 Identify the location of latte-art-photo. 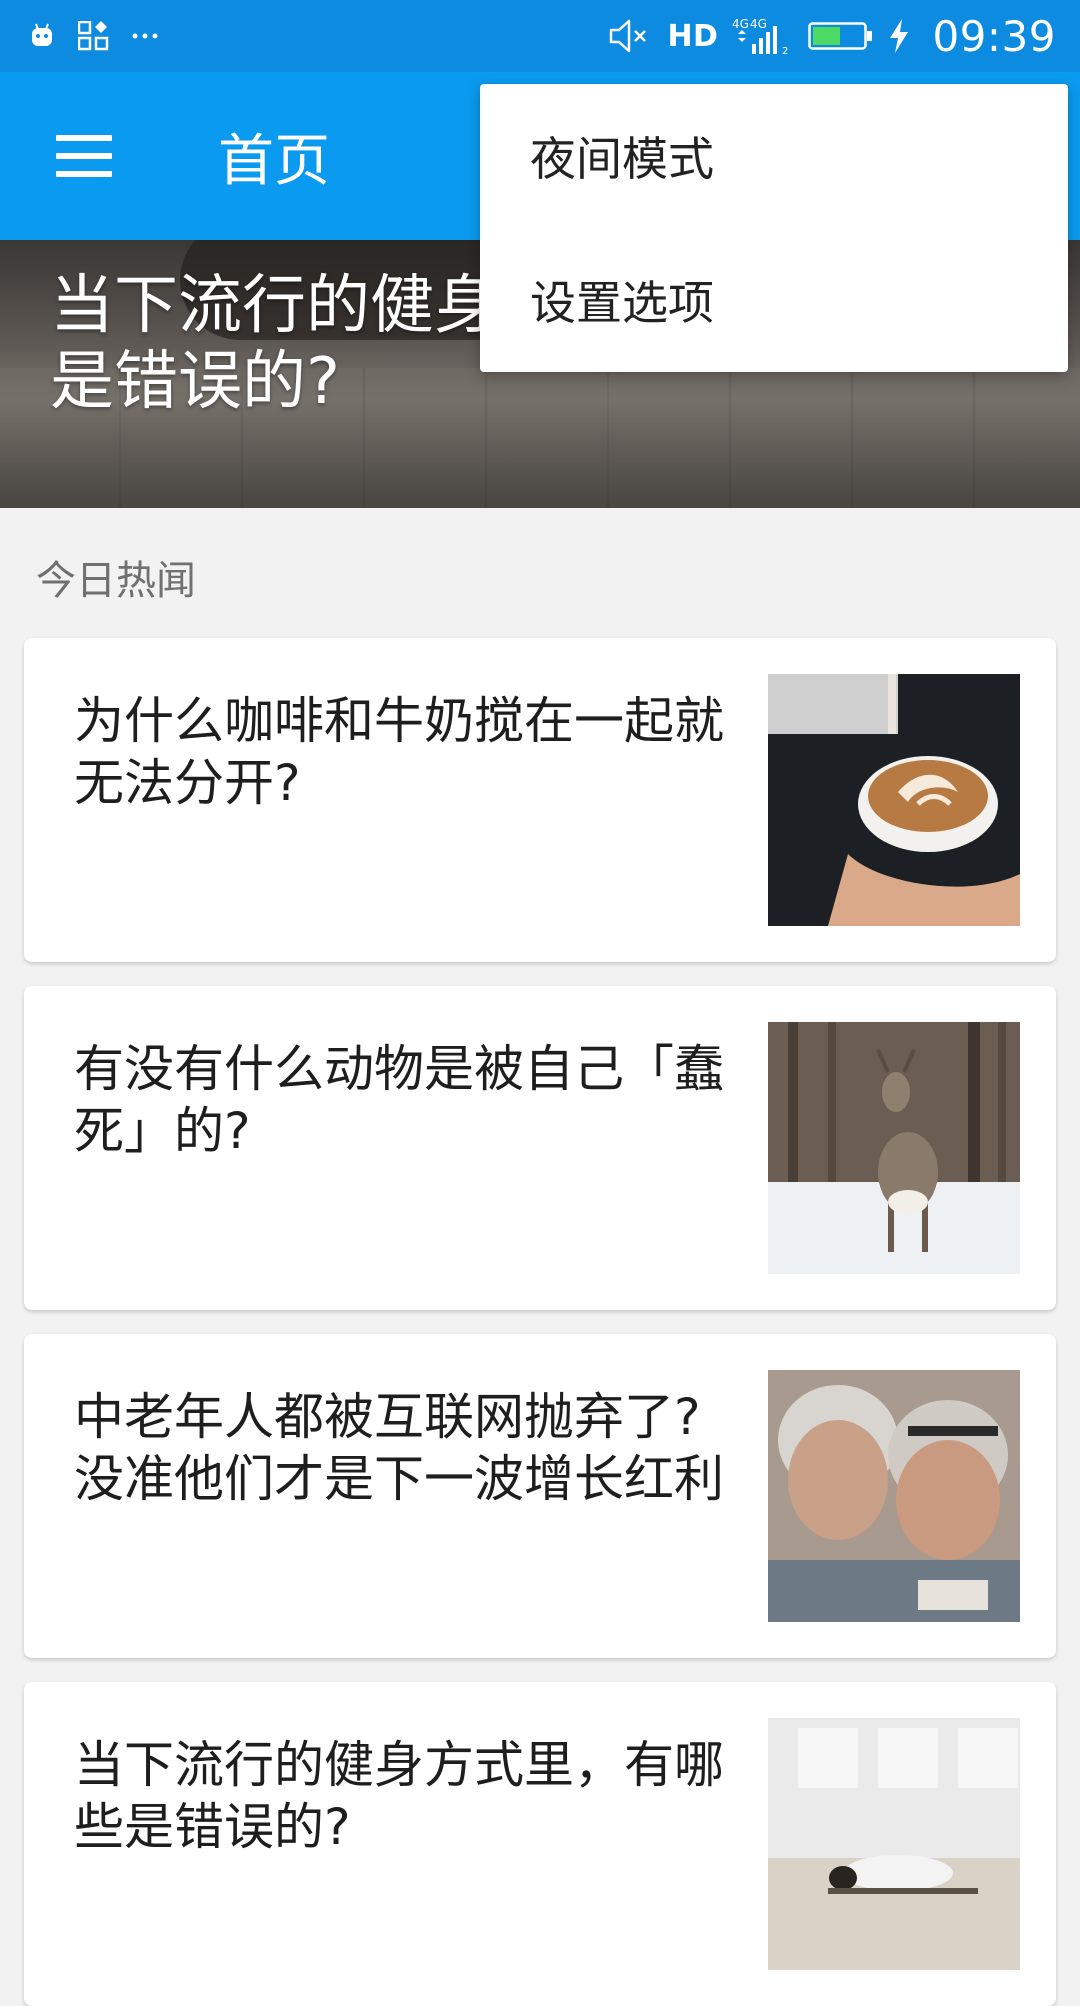
(894, 800).